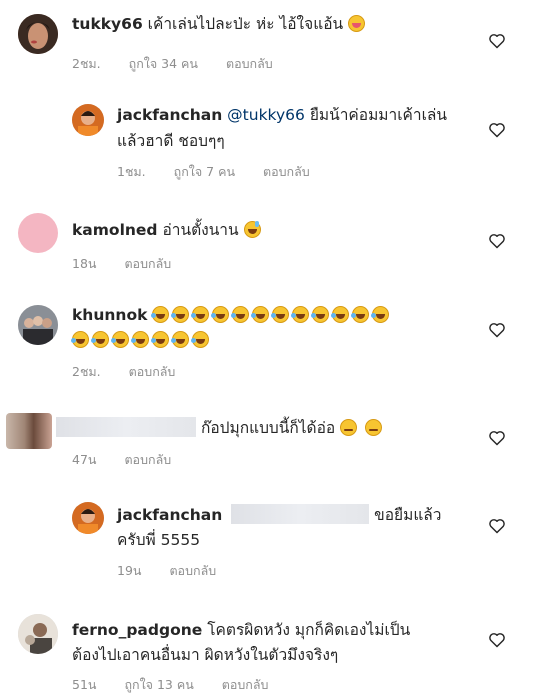 Image resolution: width=534 pixels, height=696 pixels. Describe the element at coordinates (252, 229) in the screenshot. I see `grinning-sweat-face-icon` at that location.